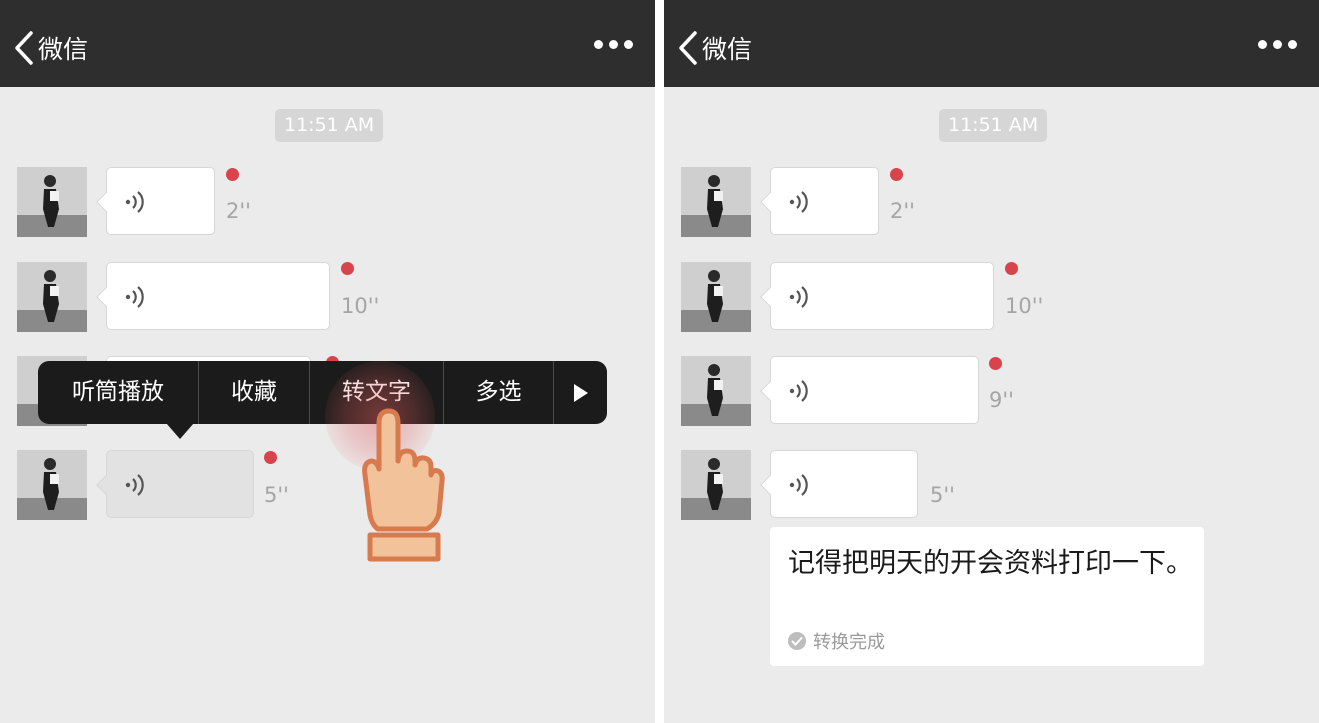 The image size is (1319, 723). I want to click on menu-item-favorite: 收藏, so click(254, 392).